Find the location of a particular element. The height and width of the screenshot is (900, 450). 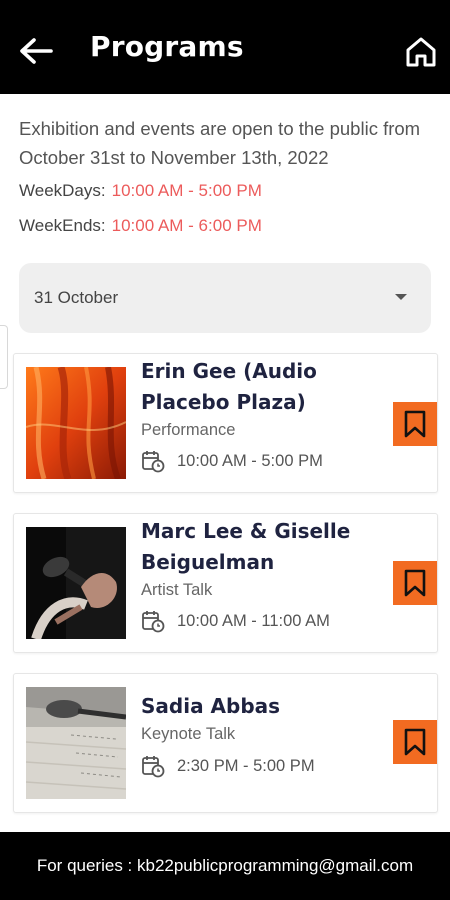

weekends-hours: 10:00 AM - 6:00 PM is located at coordinates (186, 225).